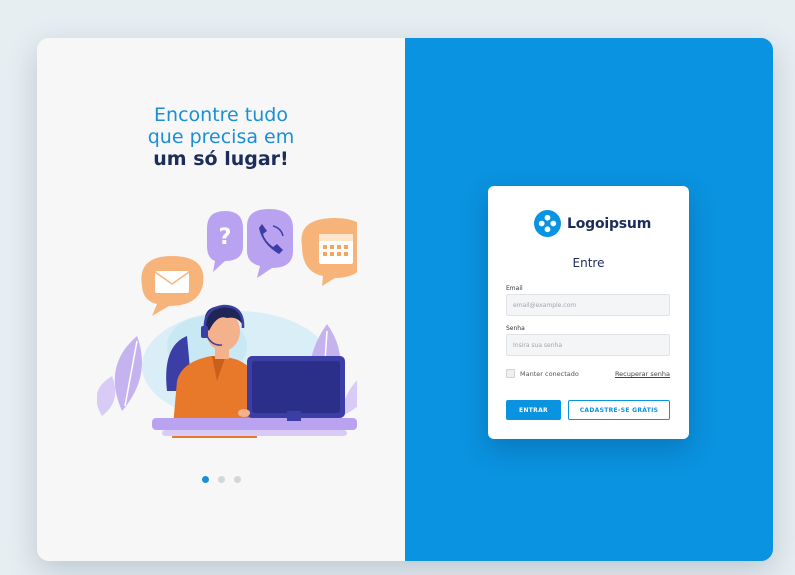 This screenshot has height=575, width=795. What do you see at coordinates (549, 373) in the screenshot?
I see `remember-label: Manter conectado` at bounding box center [549, 373].